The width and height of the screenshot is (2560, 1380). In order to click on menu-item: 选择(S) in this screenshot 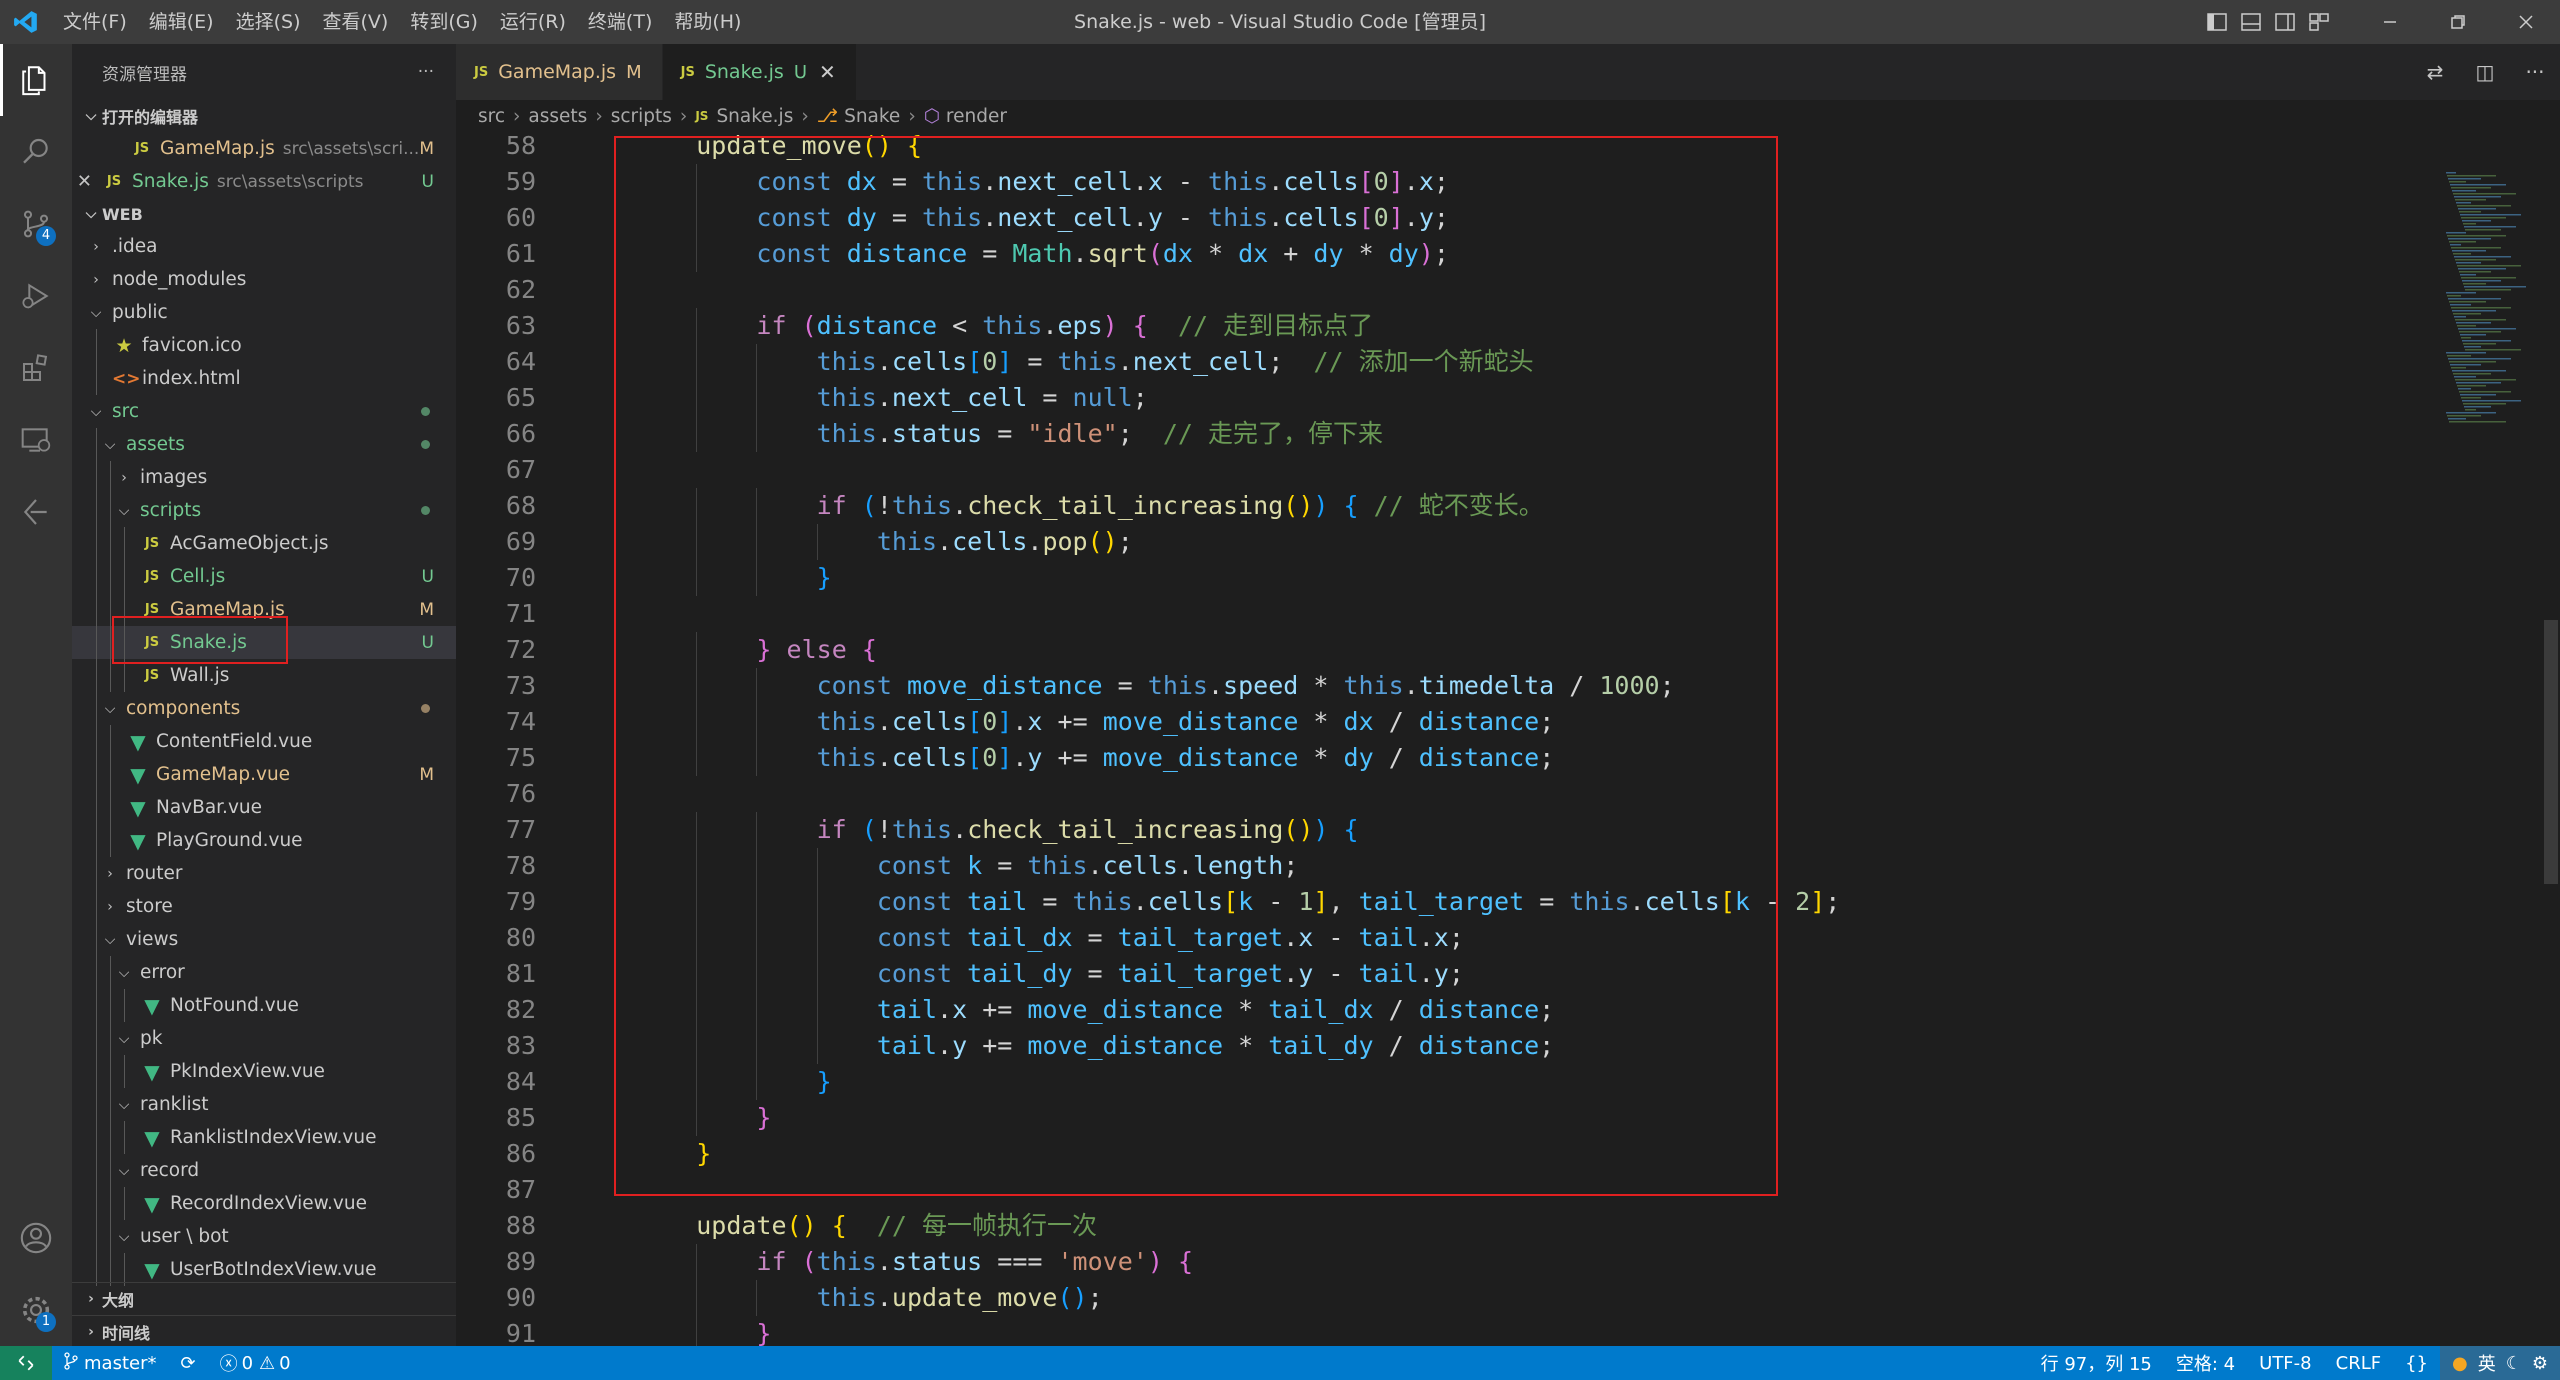, I will do `click(268, 22)`.